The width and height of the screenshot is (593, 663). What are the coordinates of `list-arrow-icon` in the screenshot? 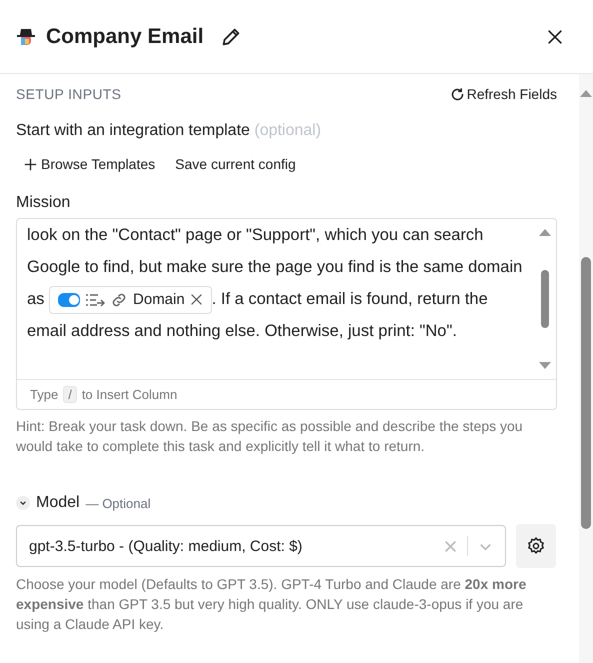 It's located at (95, 300).